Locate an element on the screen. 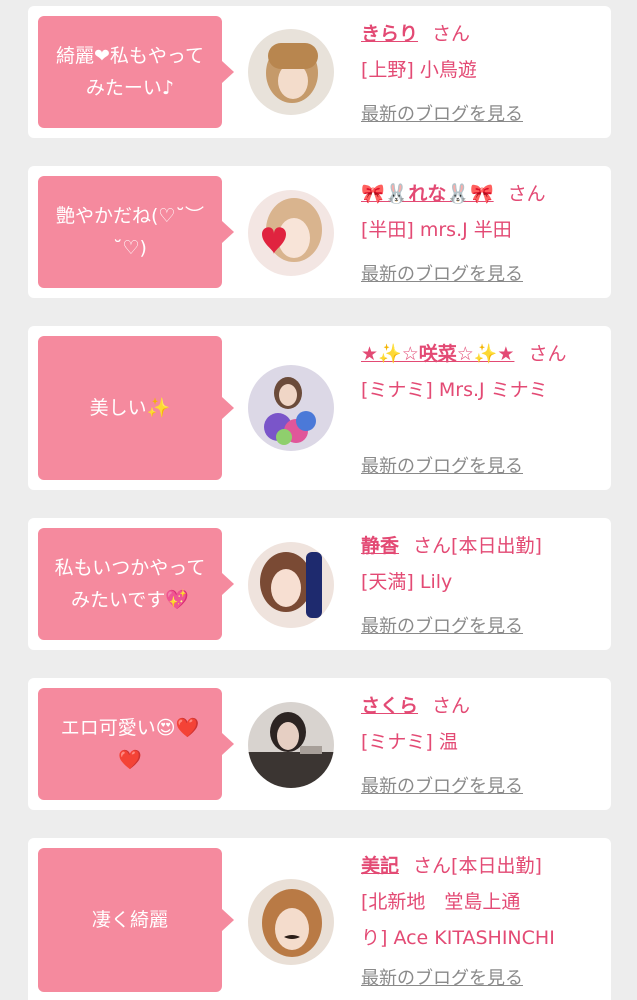 This screenshot has width=637, height=1000. comment-bubble: 凄く綺麗 is located at coordinates (136, 920).